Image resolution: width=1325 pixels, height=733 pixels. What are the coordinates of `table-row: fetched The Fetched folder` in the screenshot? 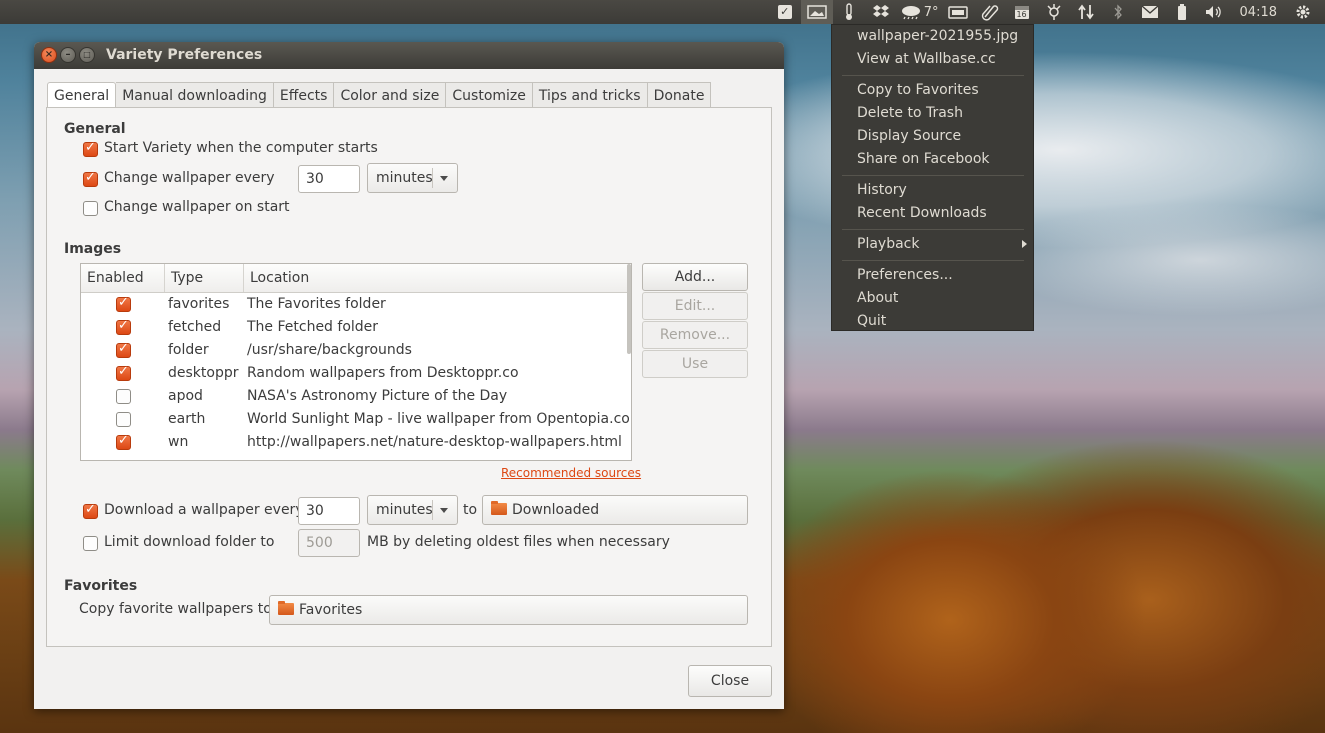 It's located at (356, 327).